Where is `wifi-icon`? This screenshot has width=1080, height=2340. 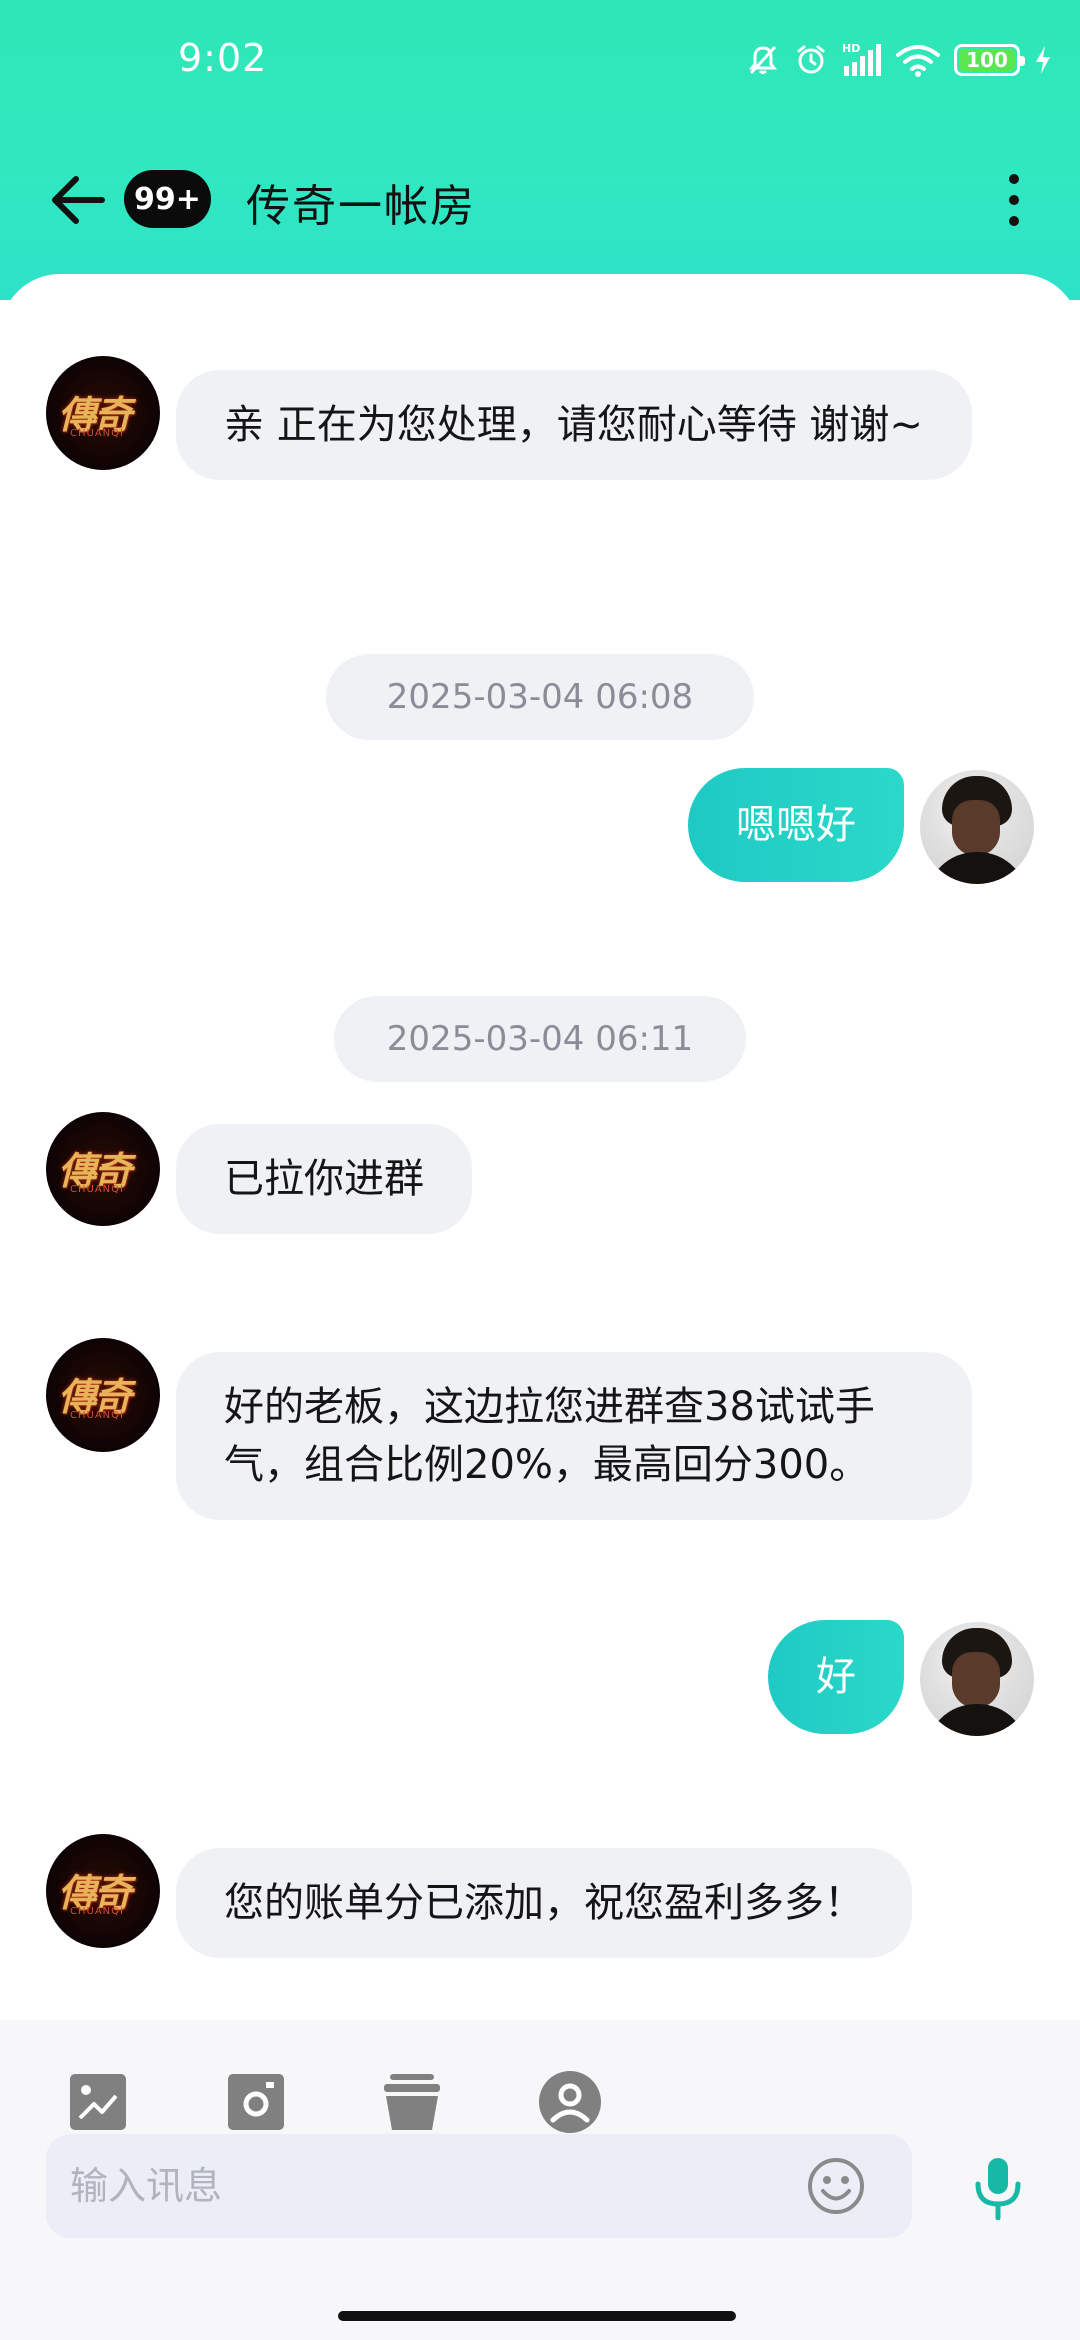 wifi-icon is located at coordinates (918, 60).